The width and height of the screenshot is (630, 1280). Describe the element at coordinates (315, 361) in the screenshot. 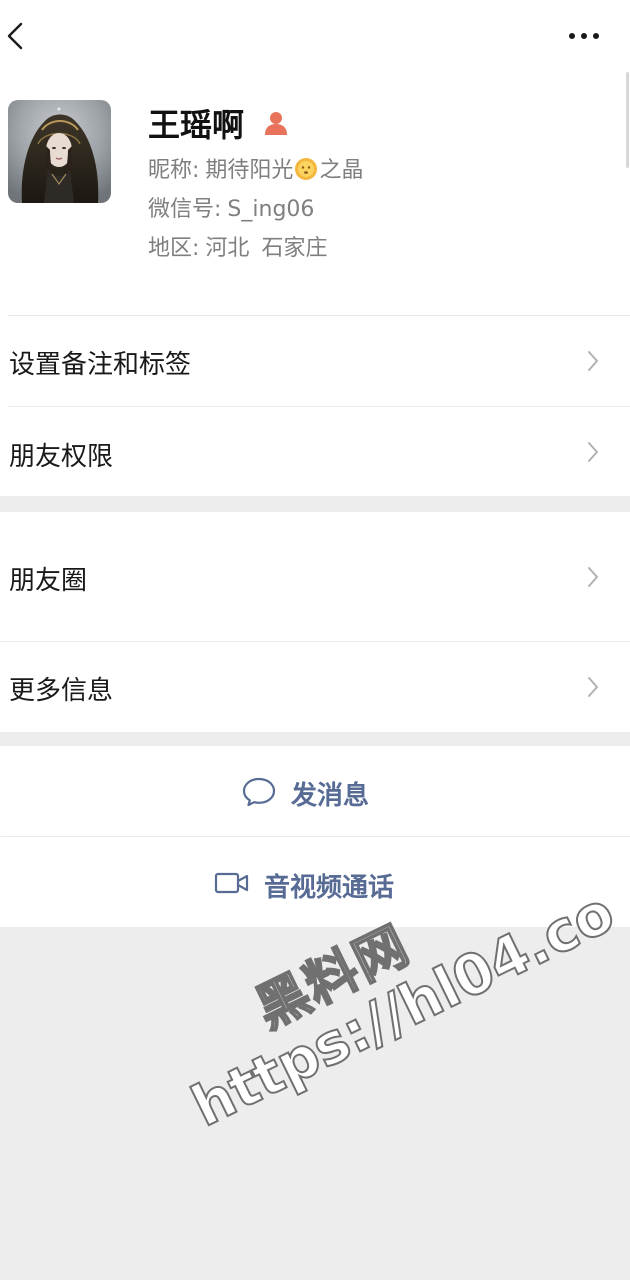

I see `menu-item-remark-tags: 设置备注和标签` at that location.